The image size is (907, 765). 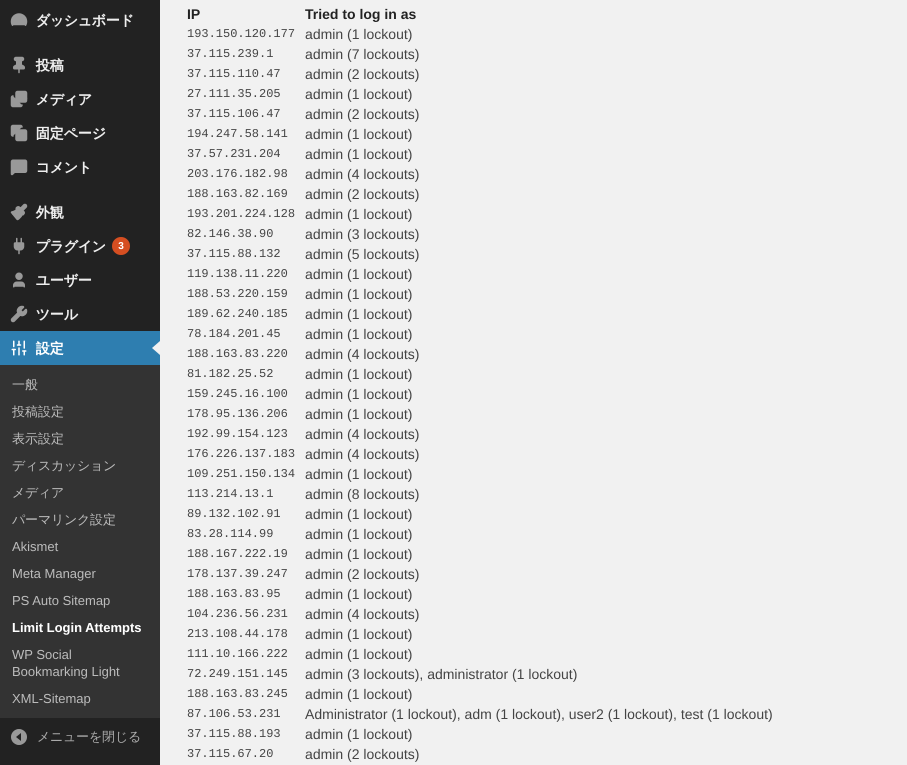 I want to click on ip-cell-text: 178.137.39.247, so click(x=238, y=574).